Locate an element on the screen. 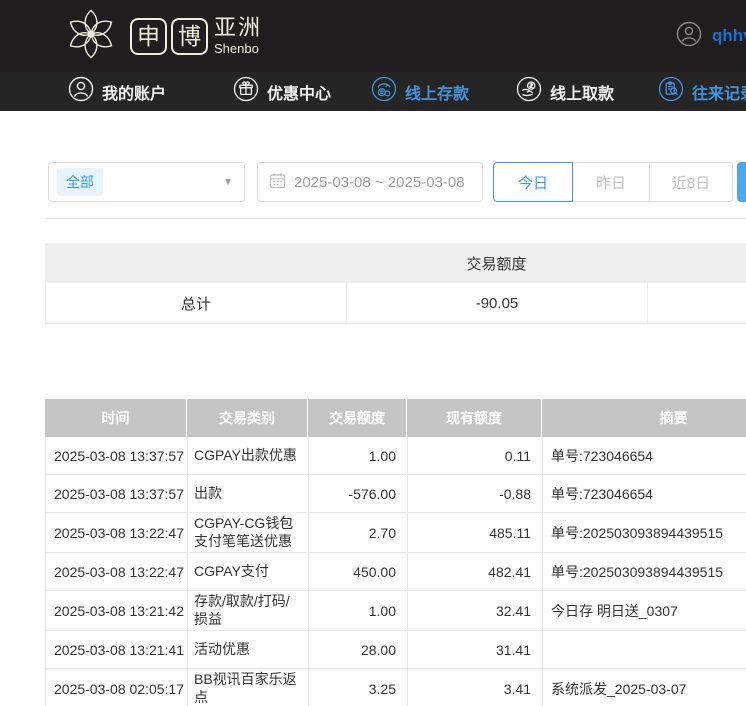  summary-empty-cell is located at coordinates (696, 303).